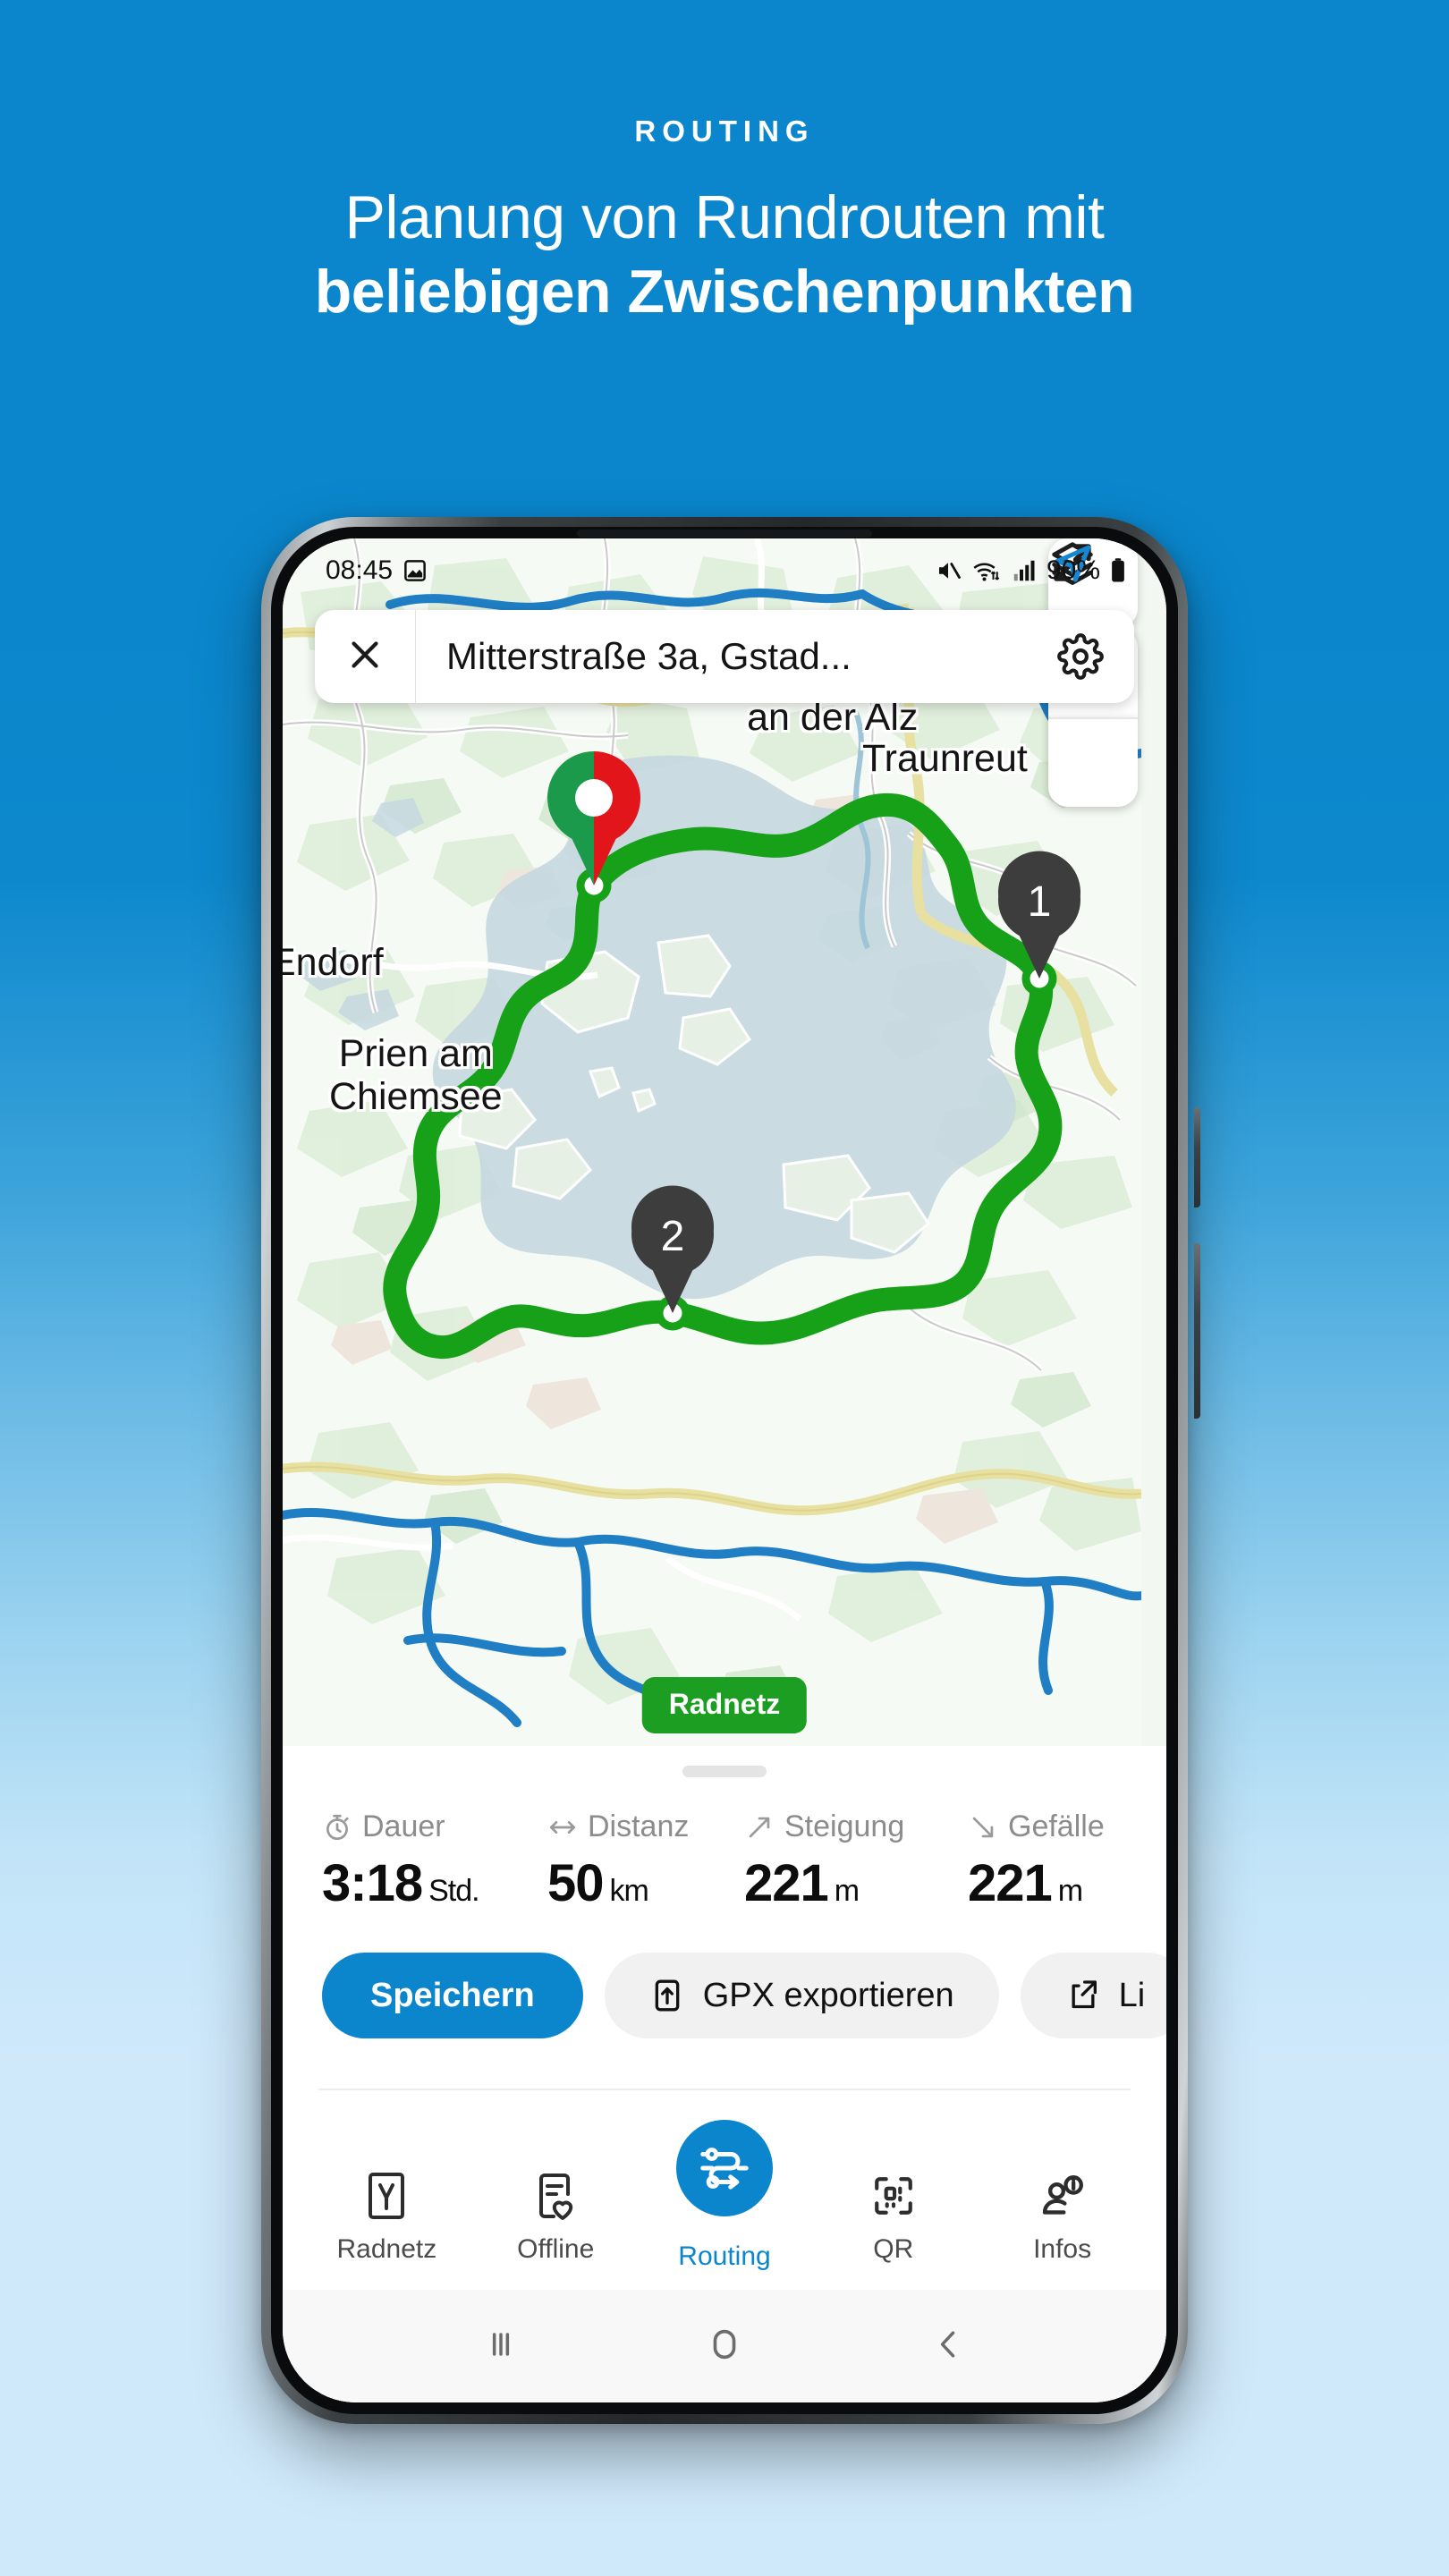  I want to click on sheet-divider, so click(724, 2089).